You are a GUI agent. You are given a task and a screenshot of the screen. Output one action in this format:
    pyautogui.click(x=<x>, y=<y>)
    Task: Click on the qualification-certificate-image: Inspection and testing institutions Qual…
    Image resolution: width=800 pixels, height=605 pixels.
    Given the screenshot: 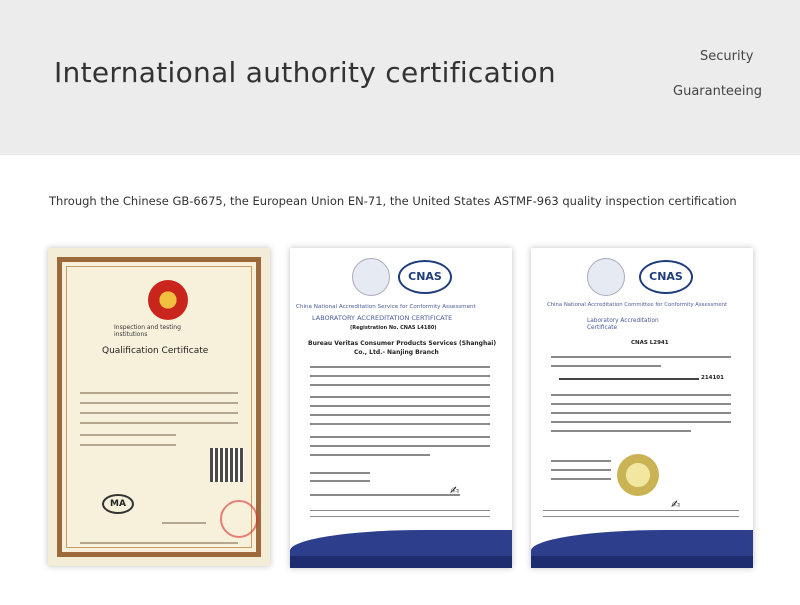 What is the action you would take?
    pyautogui.click(x=159, y=407)
    